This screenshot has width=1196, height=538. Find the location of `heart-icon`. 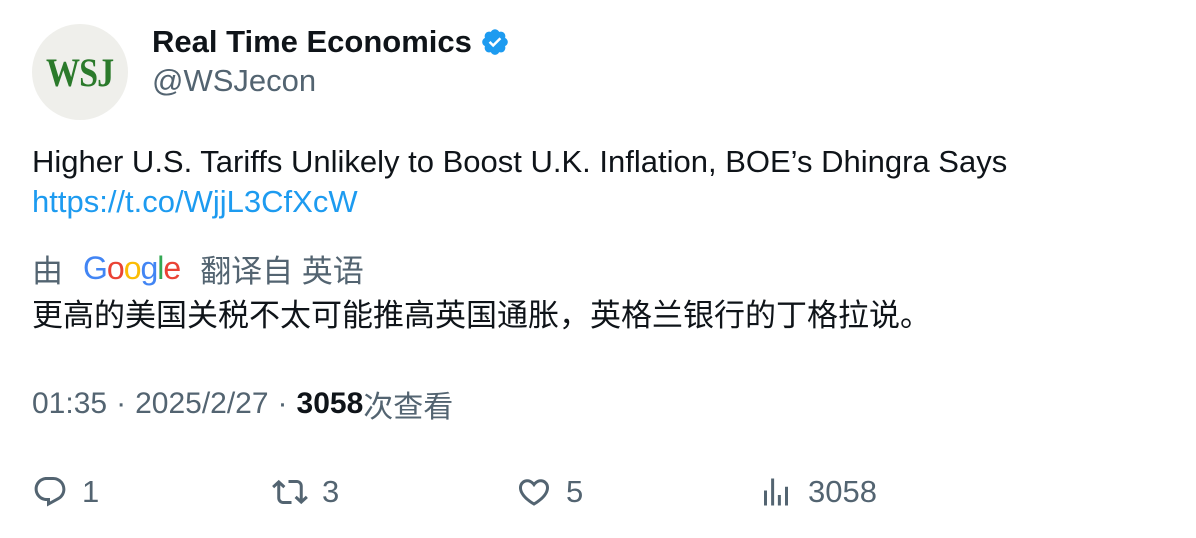

heart-icon is located at coordinates (534, 492).